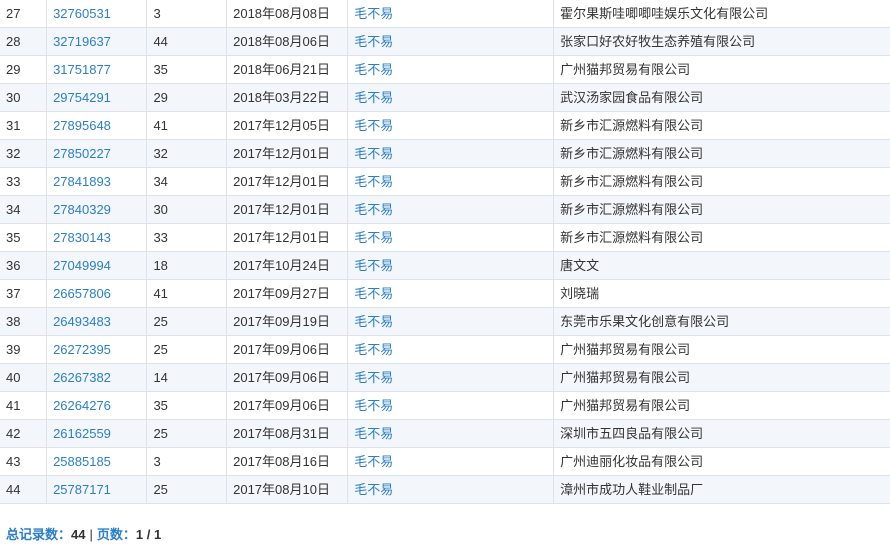 Image resolution: width=890 pixels, height=550 pixels. Describe the element at coordinates (187, 153) in the screenshot. I see `class-cell: 32` at that location.